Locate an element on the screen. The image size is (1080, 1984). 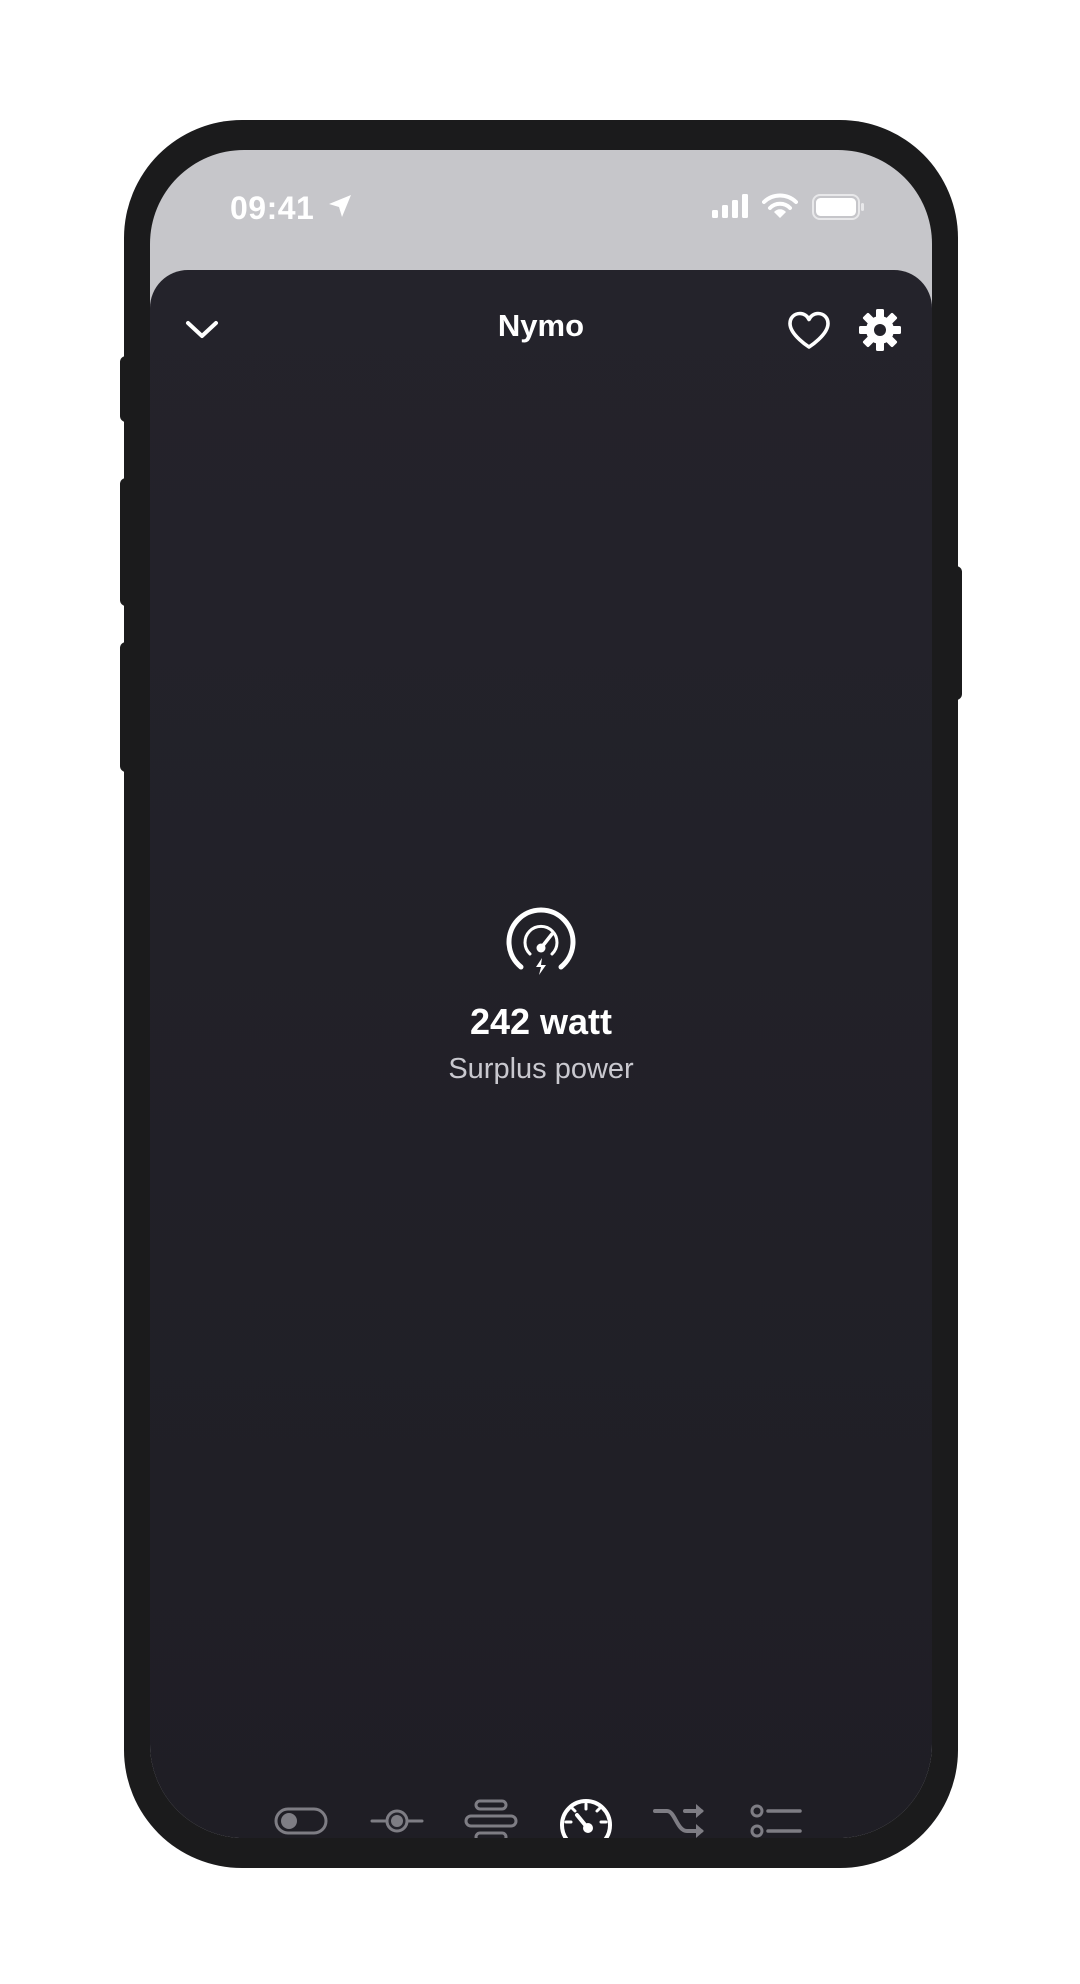
tab-slider is located at coordinates (397, 1814).